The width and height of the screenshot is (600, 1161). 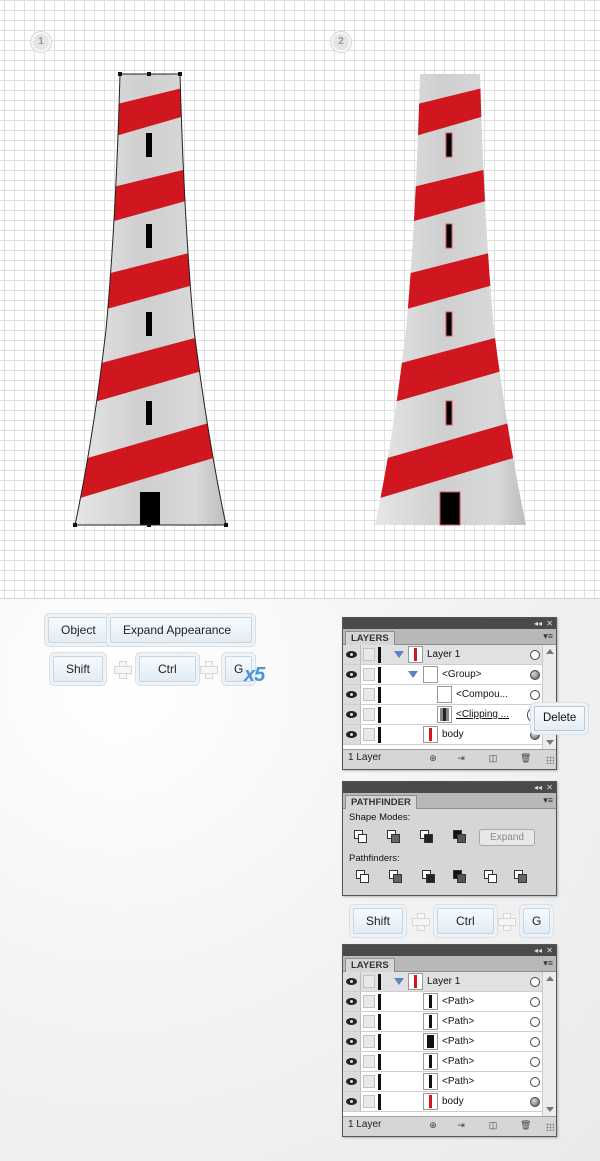 I want to click on unite-icon, so click(x=361, y=837).